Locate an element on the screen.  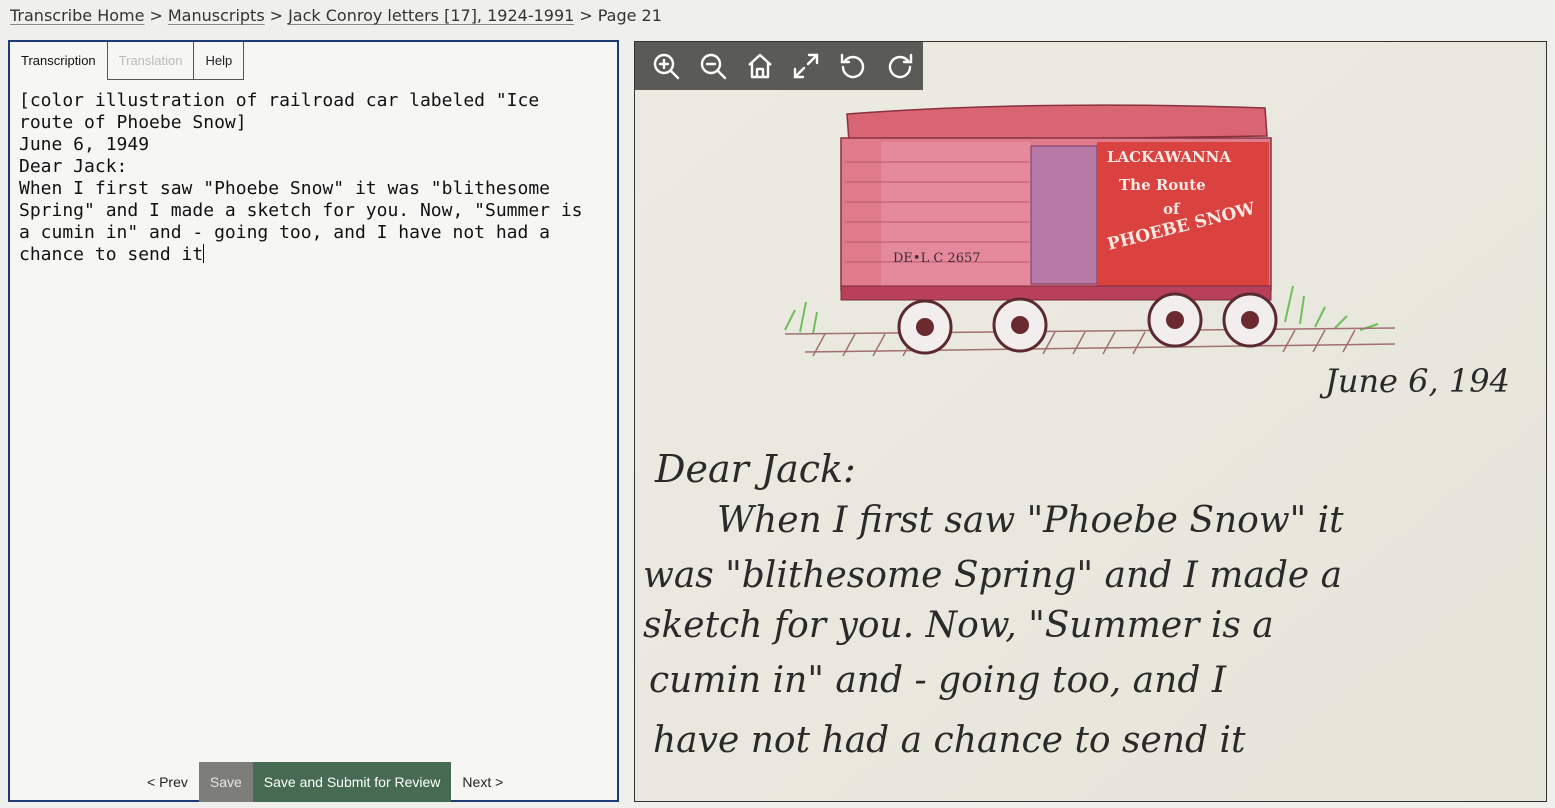
rotate-right-button is located at coordinates (899, 66).